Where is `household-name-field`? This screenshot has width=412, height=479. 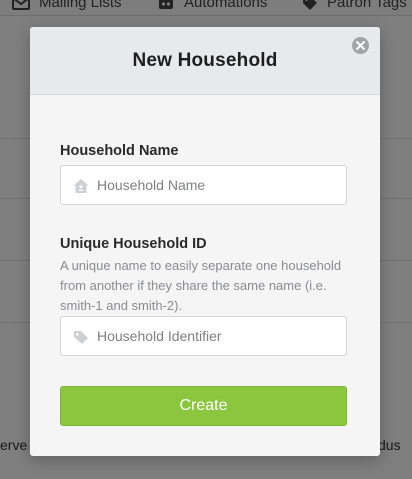
household-name-field is located at coordinates (203, 185).